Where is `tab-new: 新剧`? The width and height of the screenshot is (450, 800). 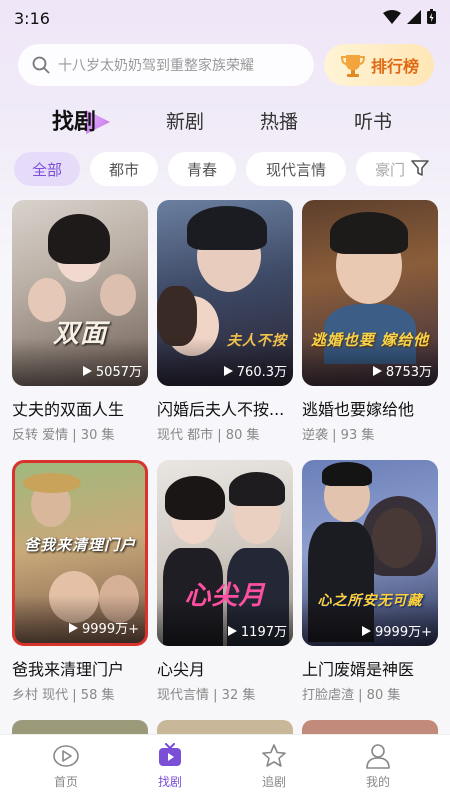
tab-new: 新剧 is located at coordinates (185, 120).